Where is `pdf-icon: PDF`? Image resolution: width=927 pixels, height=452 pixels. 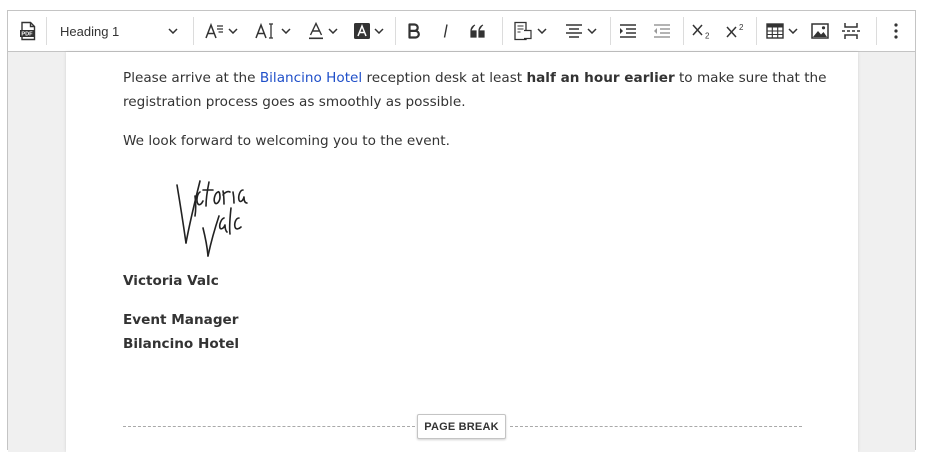
pdf-icon: PDF is located at coordinates (28, 31).